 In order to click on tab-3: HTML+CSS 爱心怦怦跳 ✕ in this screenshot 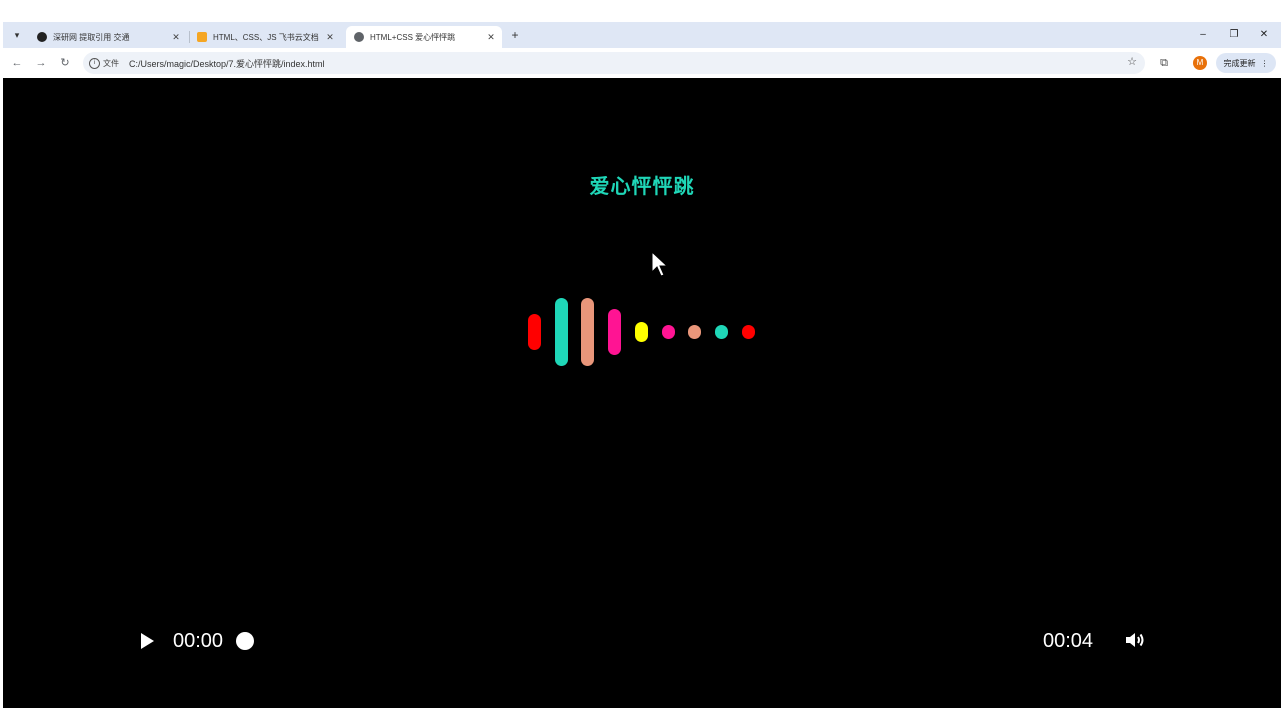, I will do `click(424, 37)`.